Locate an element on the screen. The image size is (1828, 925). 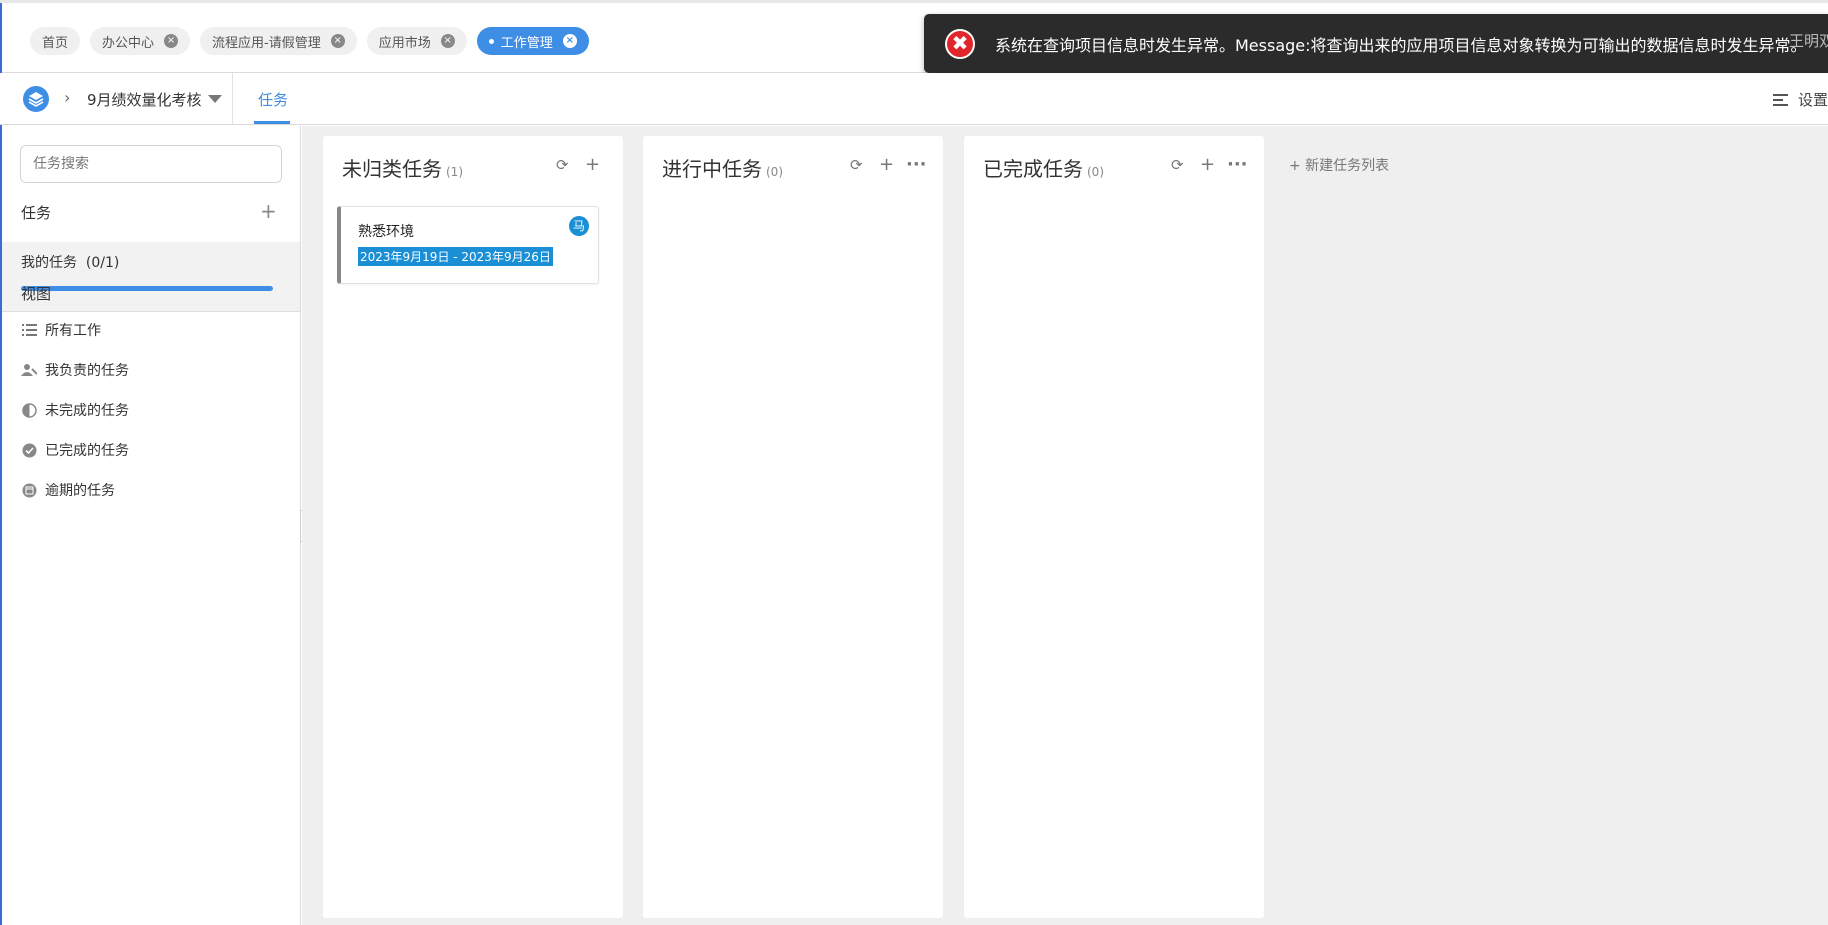
view-all-work: 所有工作 is located at coordinates (61, 330).